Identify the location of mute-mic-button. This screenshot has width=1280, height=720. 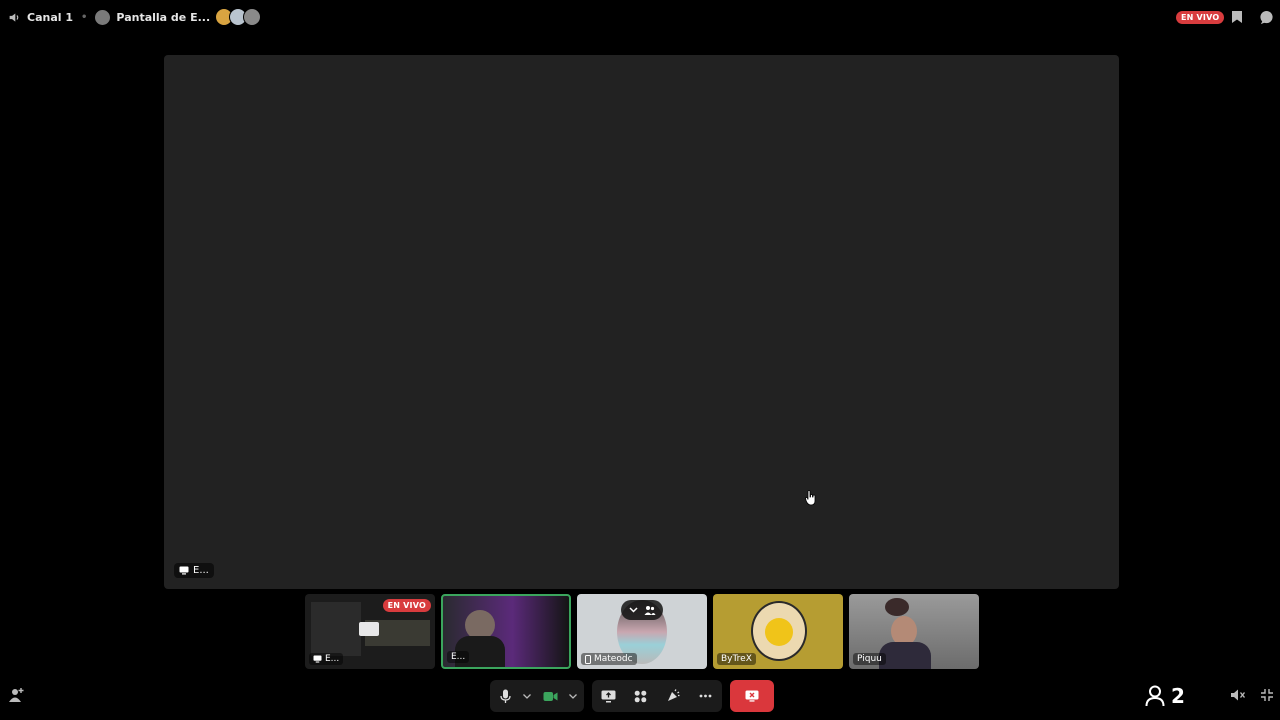
(505, 696).